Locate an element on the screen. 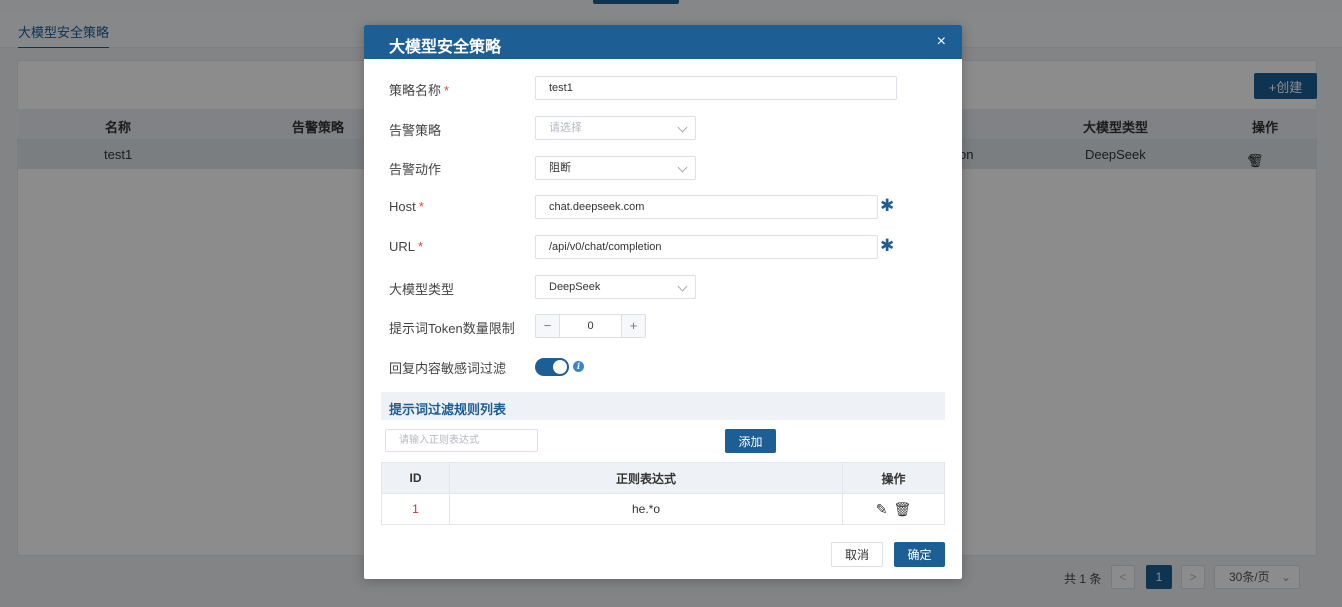  rules-section-title: 提示词过滤规则列表 is located at coordinates (448, 409).